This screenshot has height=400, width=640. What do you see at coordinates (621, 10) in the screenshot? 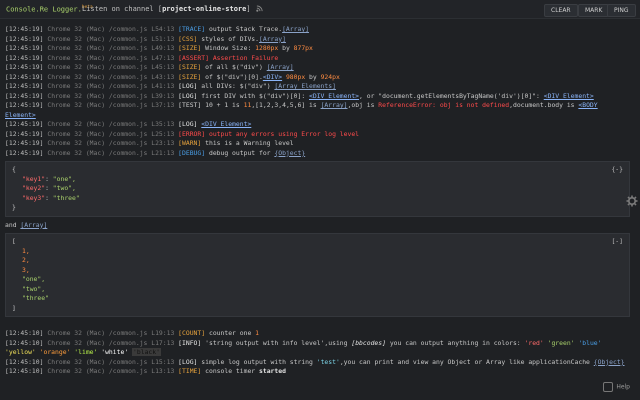
I see `ping-button: PING` at bounding box center [621, 10].